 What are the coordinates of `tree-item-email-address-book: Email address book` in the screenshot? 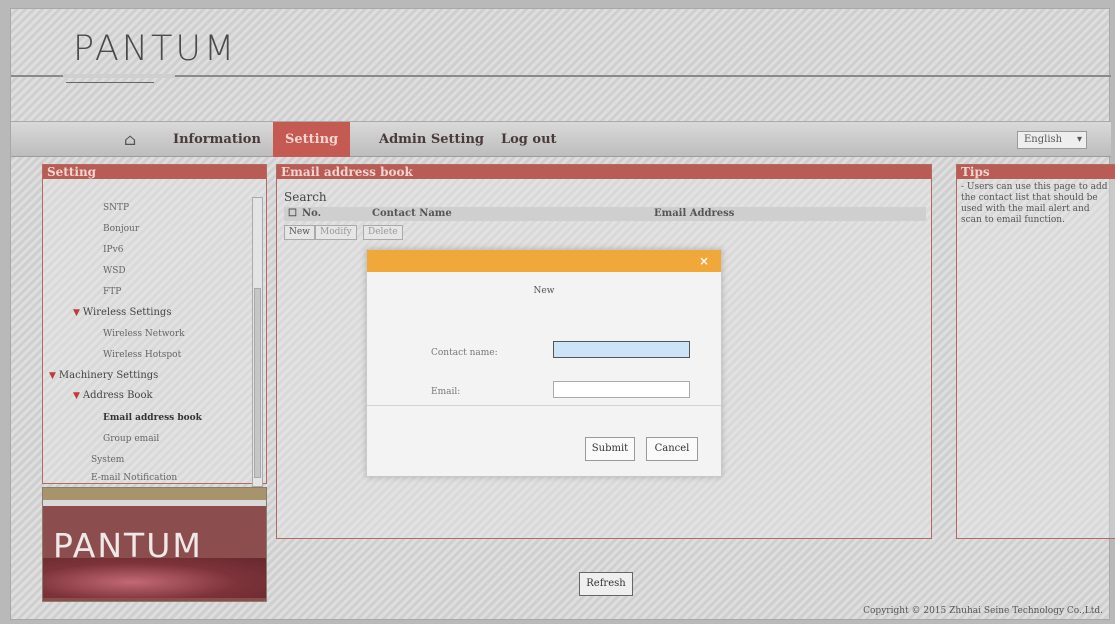 It's located at (152, 418).